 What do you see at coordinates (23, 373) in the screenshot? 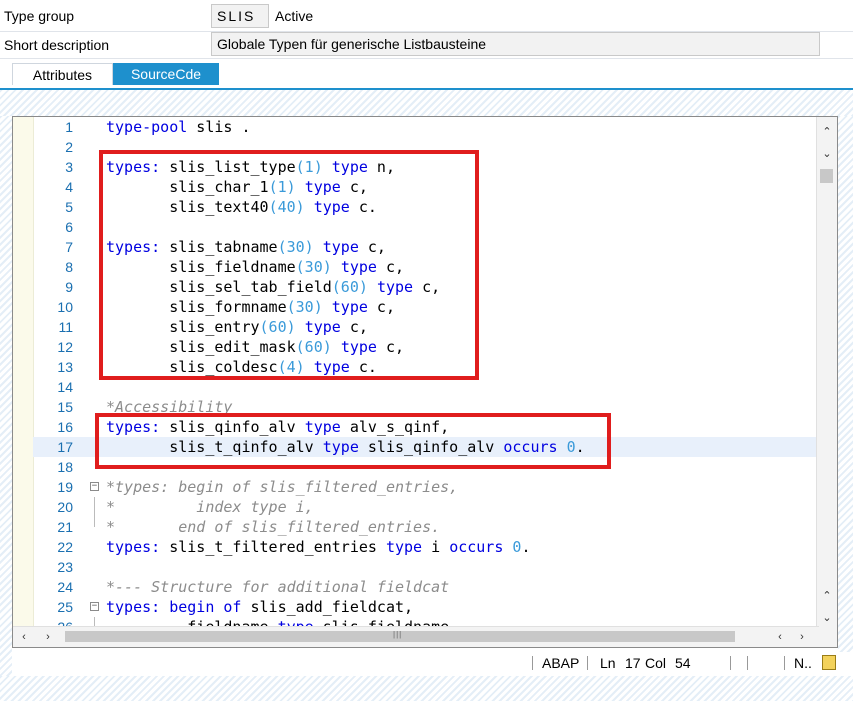
I see `editor-gutter` at bounding box center [23, 373].